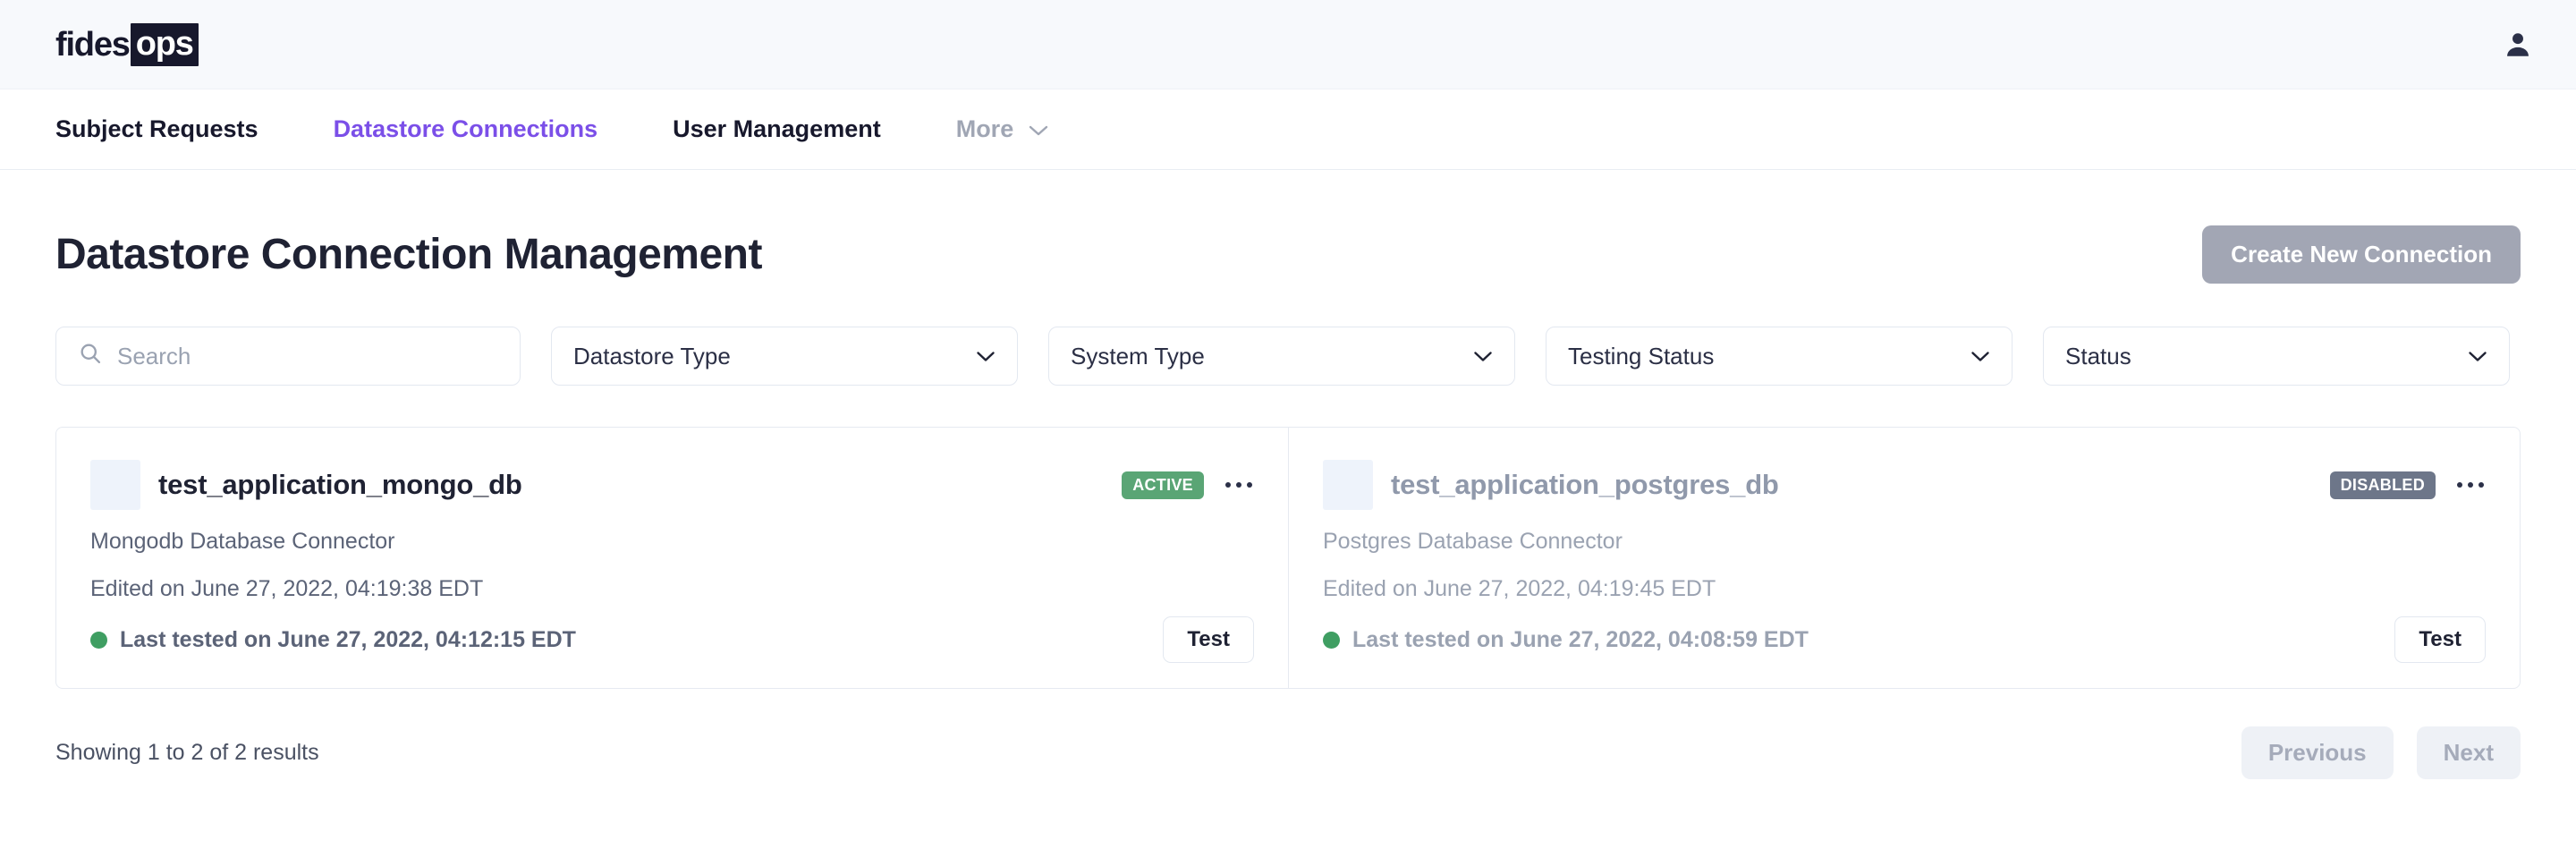 The width and height of the screenshot is (2576, 866). Describe the element at coordinates (1585, 484) in the screenshot. I see `connection-name: test_application_postgres_db` at that location.